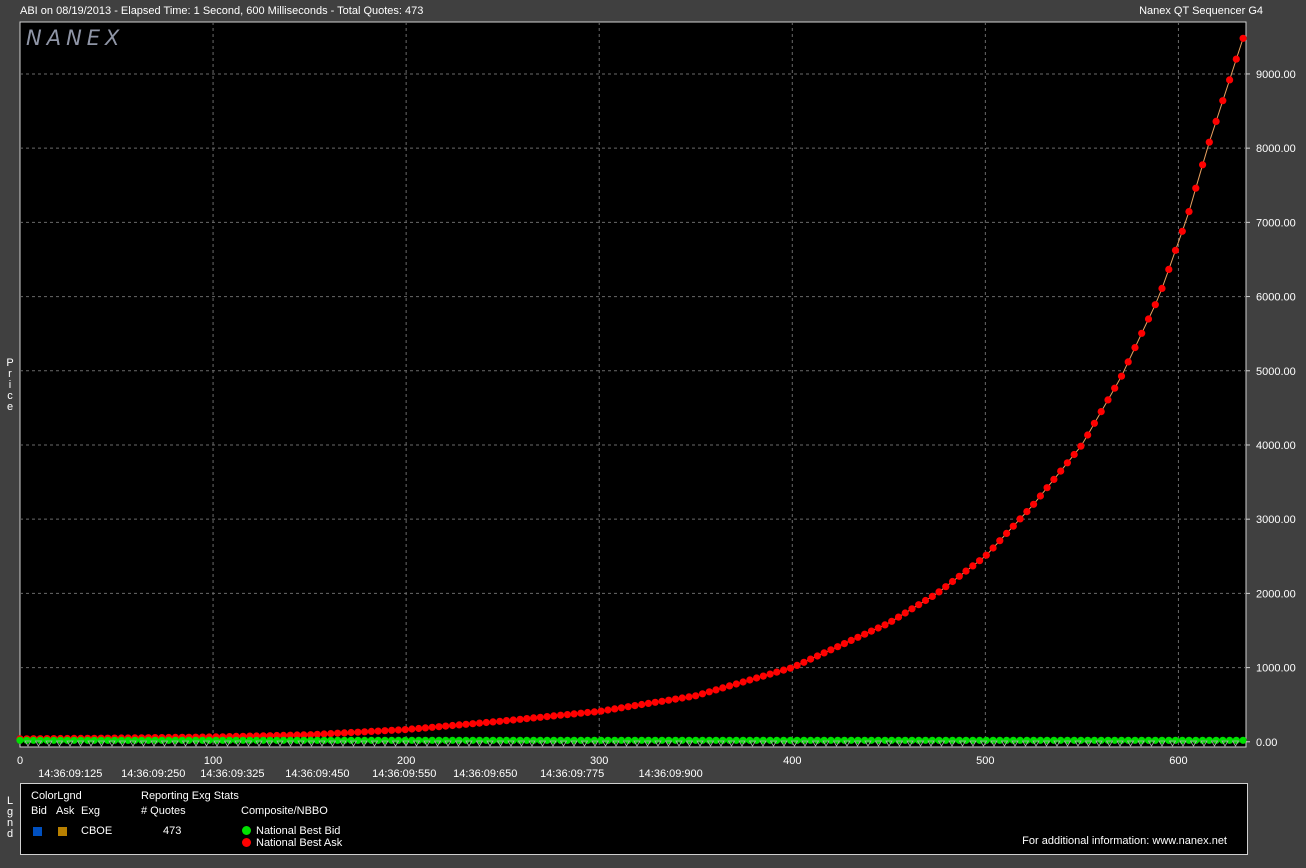 Image resolution: width=1306 pixels, height=868 pixels. What do you see at coordinates (1276, 149) in the screenshot?
I see `y-tick-label: 8000.00` at bounding box center [1276, 149].